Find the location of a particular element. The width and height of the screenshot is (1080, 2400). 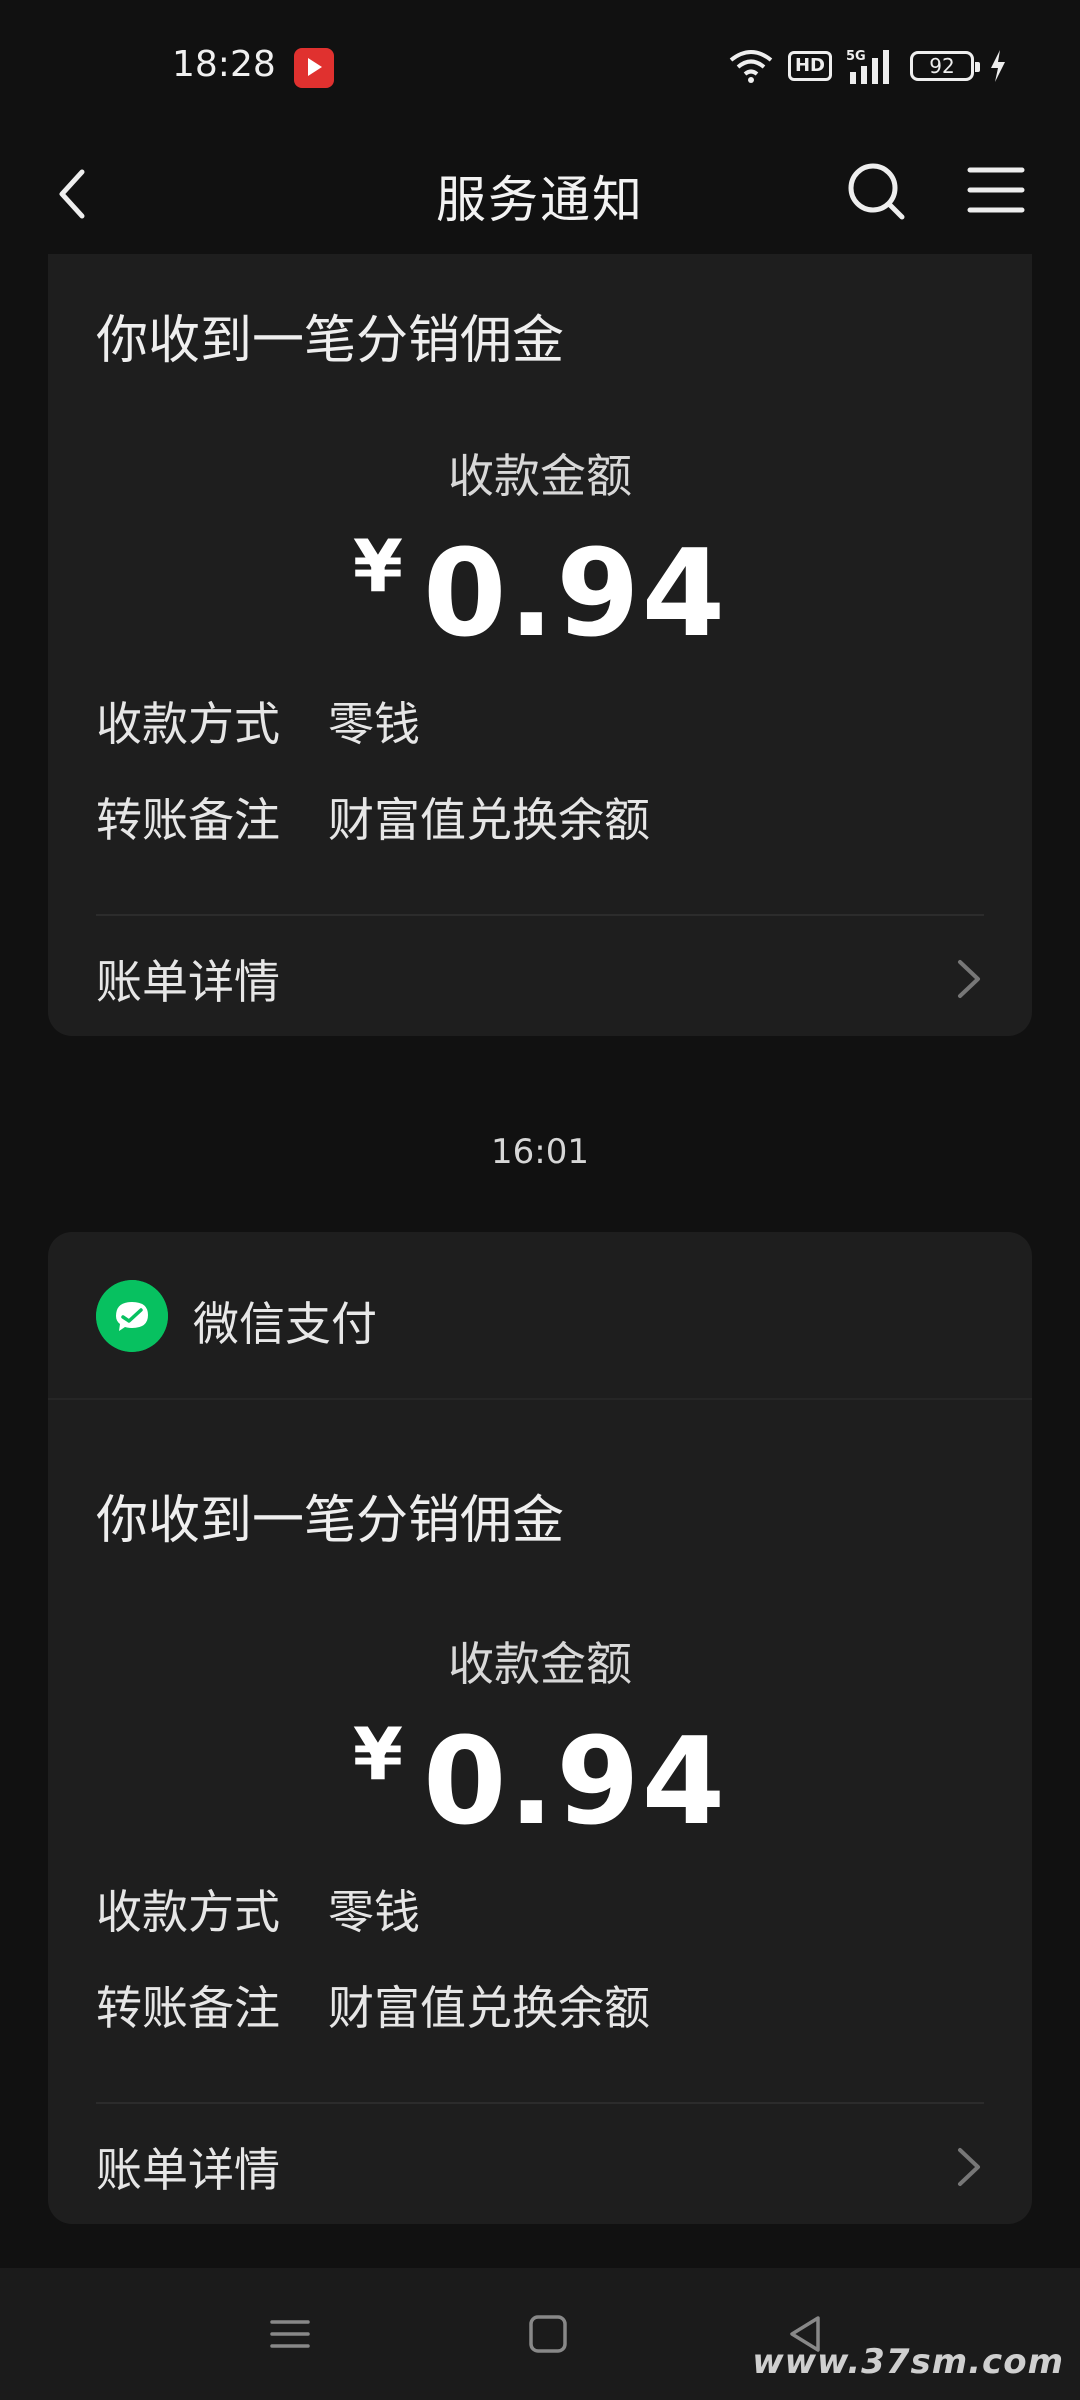

card-header: 微信支付 is located at coordinates (540, 1316).